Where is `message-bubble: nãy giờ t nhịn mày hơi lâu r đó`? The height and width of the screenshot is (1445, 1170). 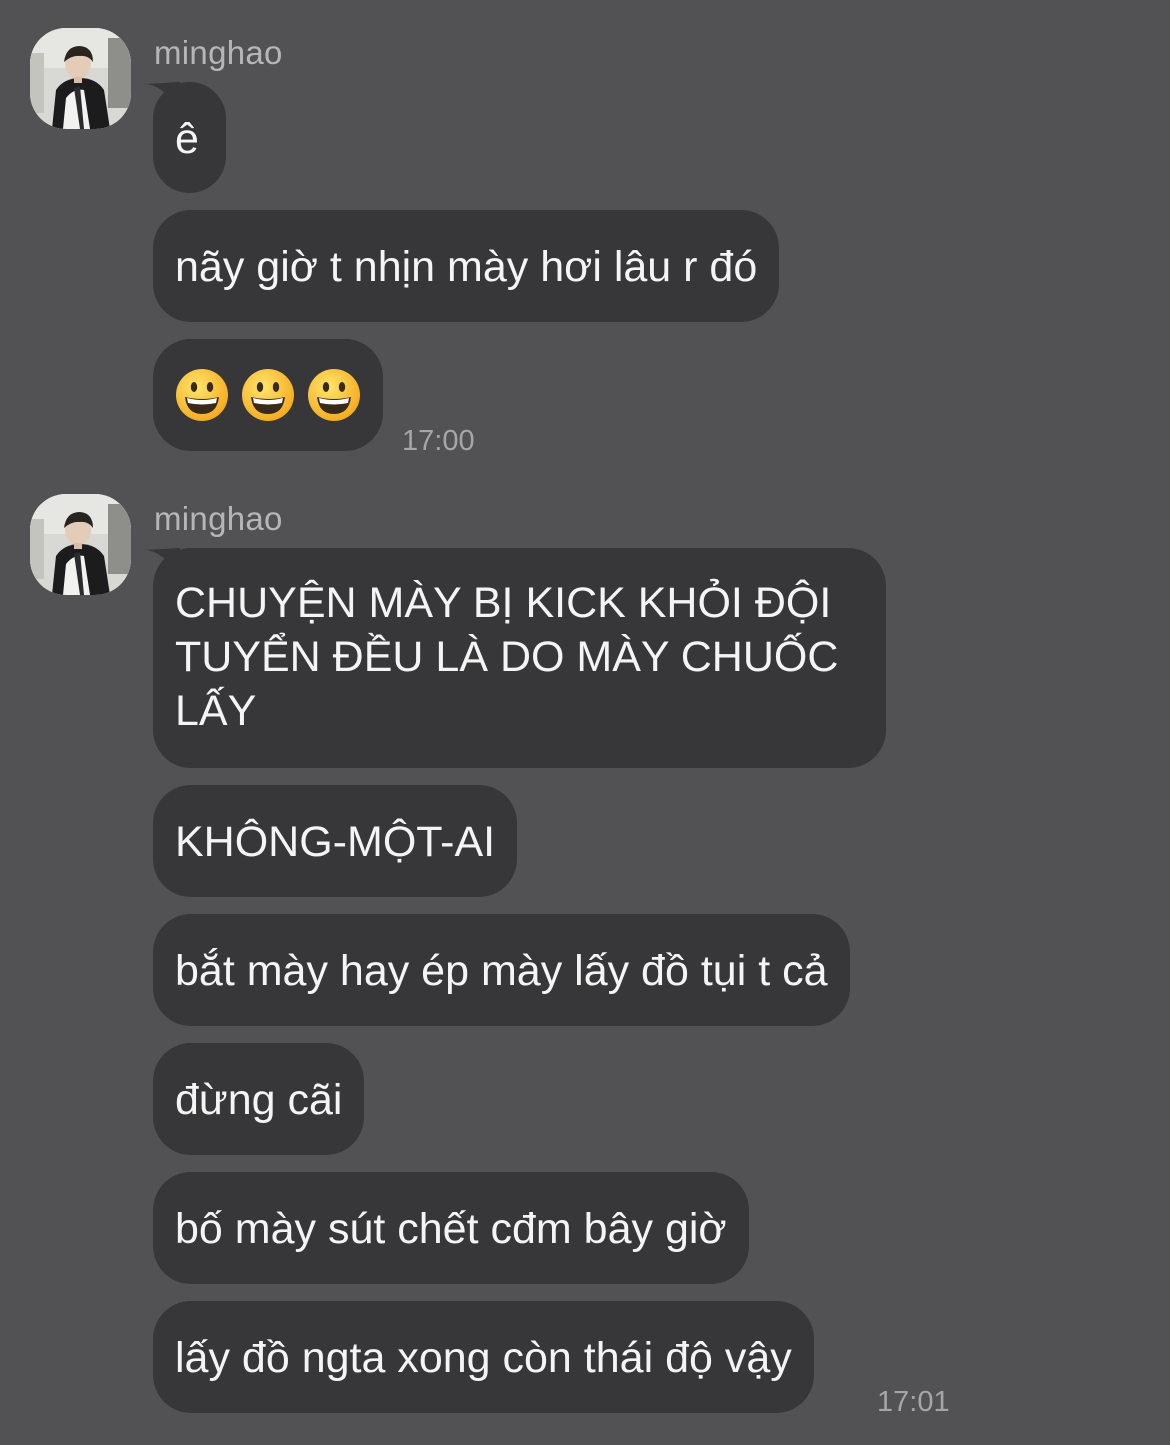 message-bubble: nãy giờ t nhịn mày hơi lâu r đó is located at coordinates (466, 266).